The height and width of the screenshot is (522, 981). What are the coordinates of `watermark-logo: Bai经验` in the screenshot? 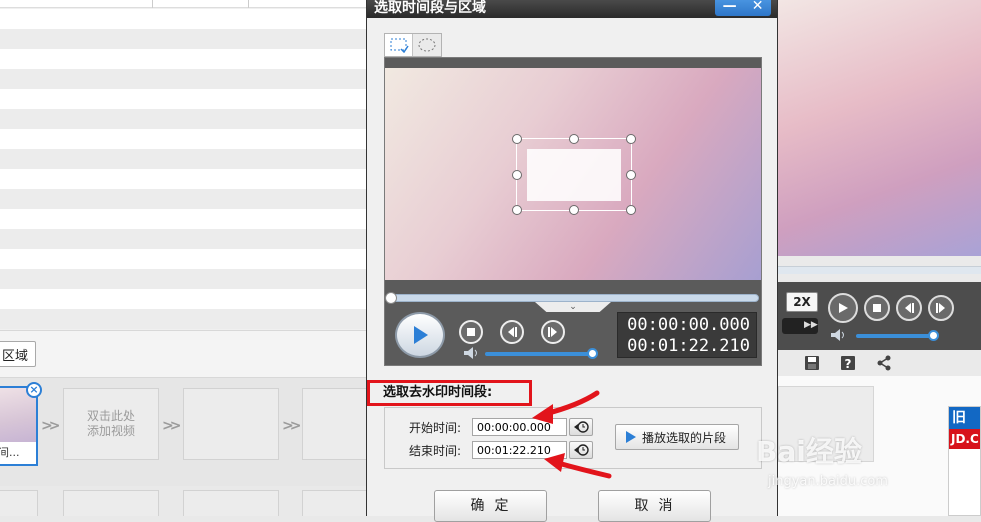 It's located at (809, 451).